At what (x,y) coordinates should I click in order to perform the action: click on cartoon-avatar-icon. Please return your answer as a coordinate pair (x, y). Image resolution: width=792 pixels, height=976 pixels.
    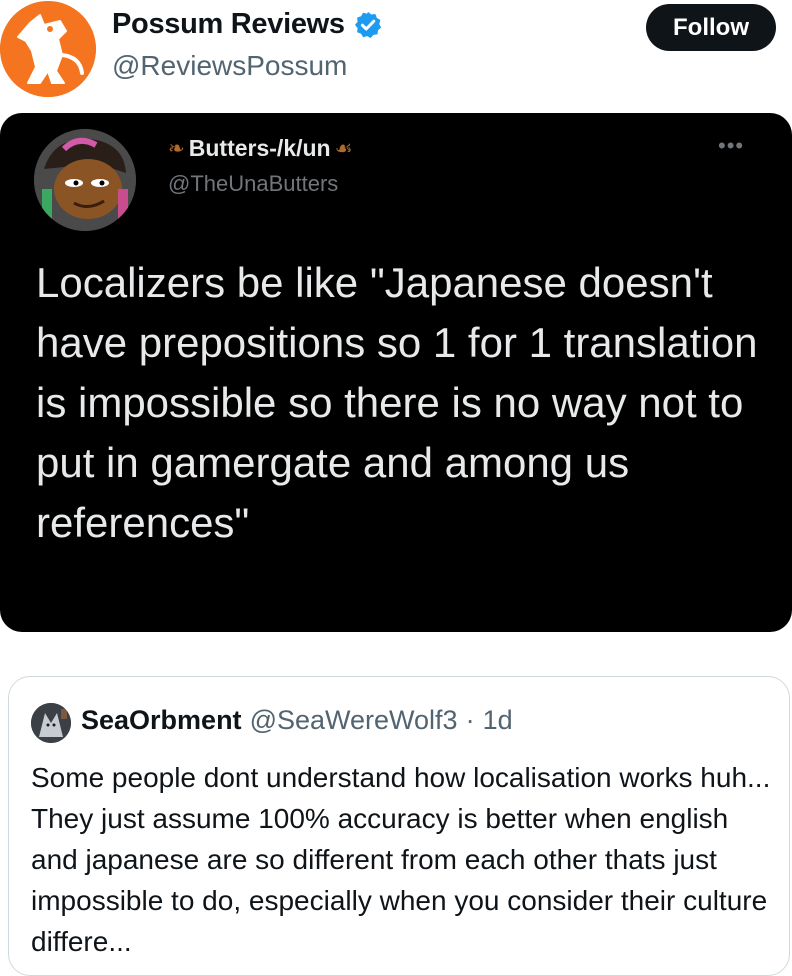
    Looking at the image, I should click on (85, 180).